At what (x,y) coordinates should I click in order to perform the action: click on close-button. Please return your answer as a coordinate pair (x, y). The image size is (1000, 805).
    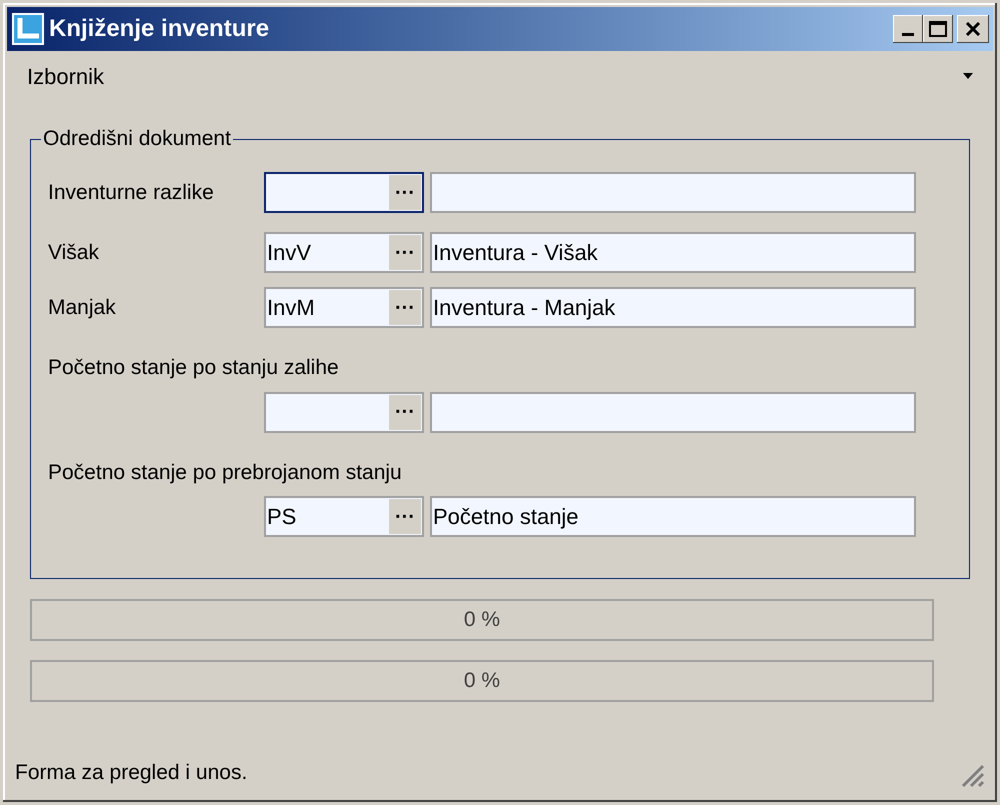
    Looking at the image, I should click on (973, 29).